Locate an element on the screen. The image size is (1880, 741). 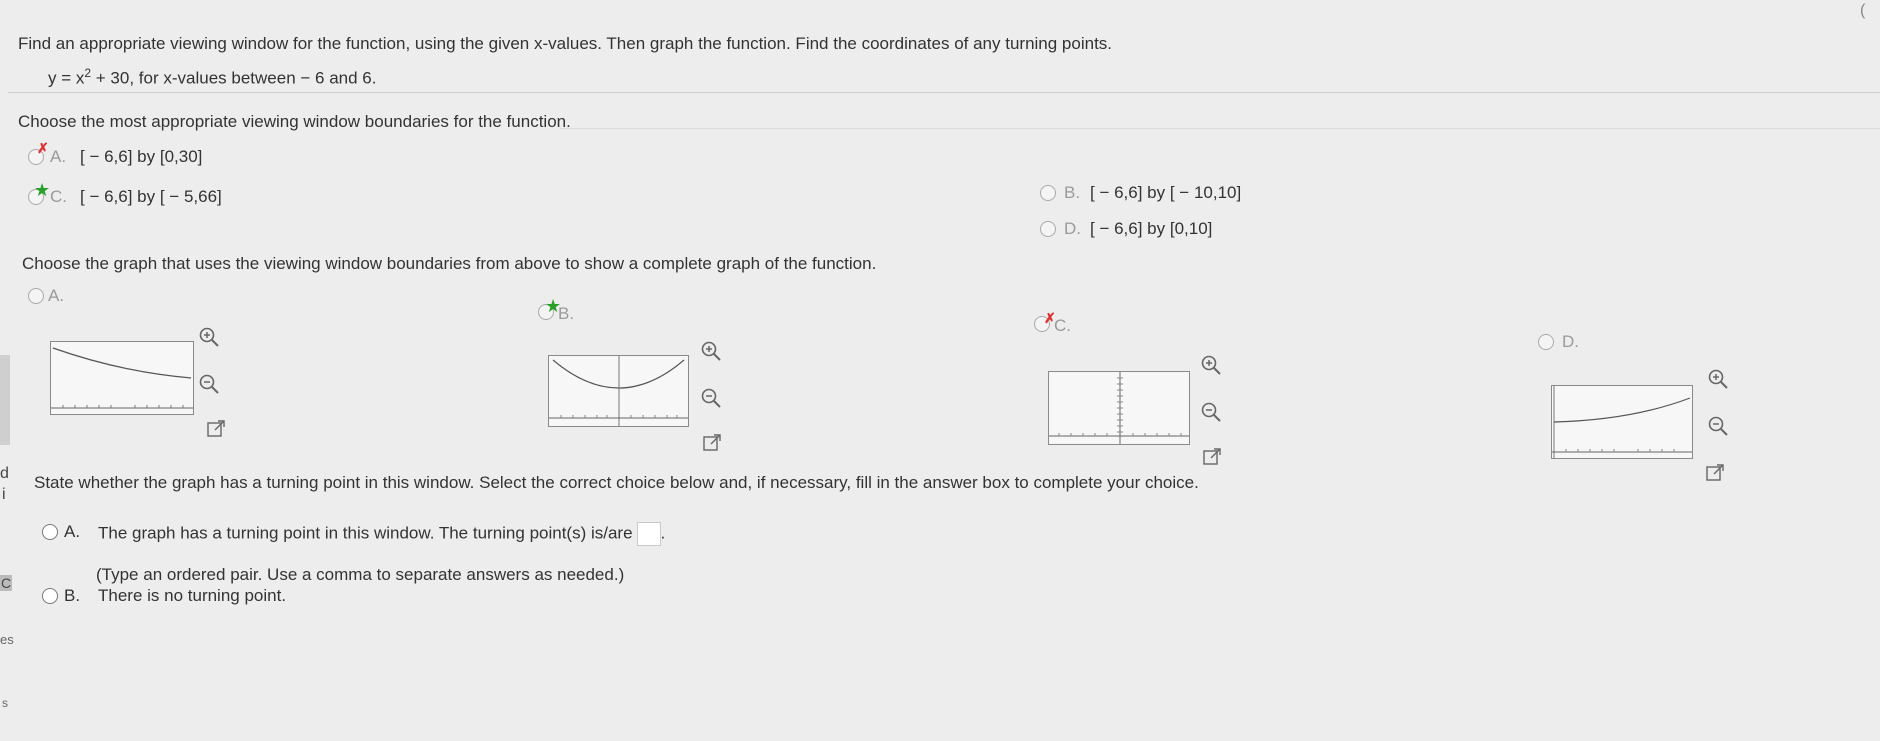
q1-choice-d: D. [ − 6,6] by [0,10] is located at coordinates (1160, 230).